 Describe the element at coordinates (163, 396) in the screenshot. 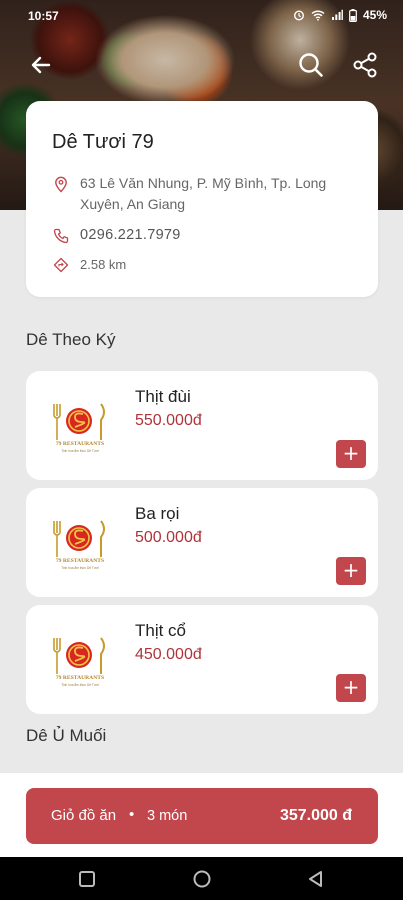

I see `product-name: Thịt đùi` at that location.